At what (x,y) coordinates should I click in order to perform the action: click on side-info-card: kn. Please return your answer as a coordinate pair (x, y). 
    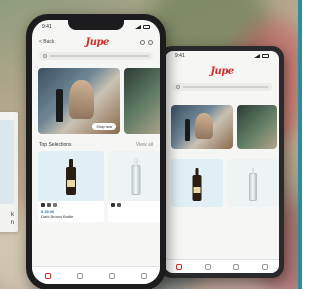
    Looking at the image, I should click on (9, 172).